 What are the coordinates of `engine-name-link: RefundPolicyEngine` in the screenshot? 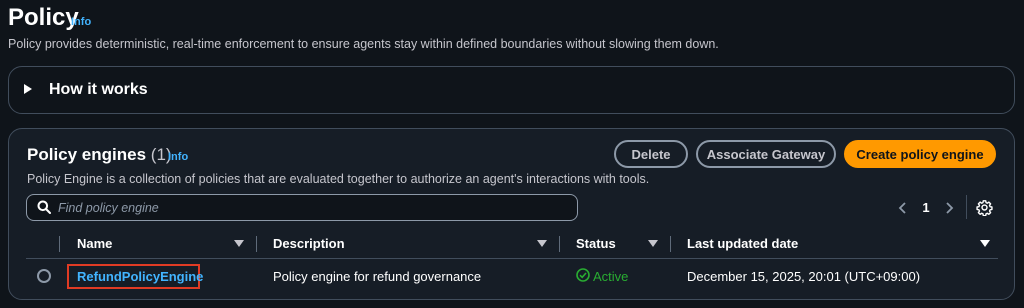 It's located at (140, 276).